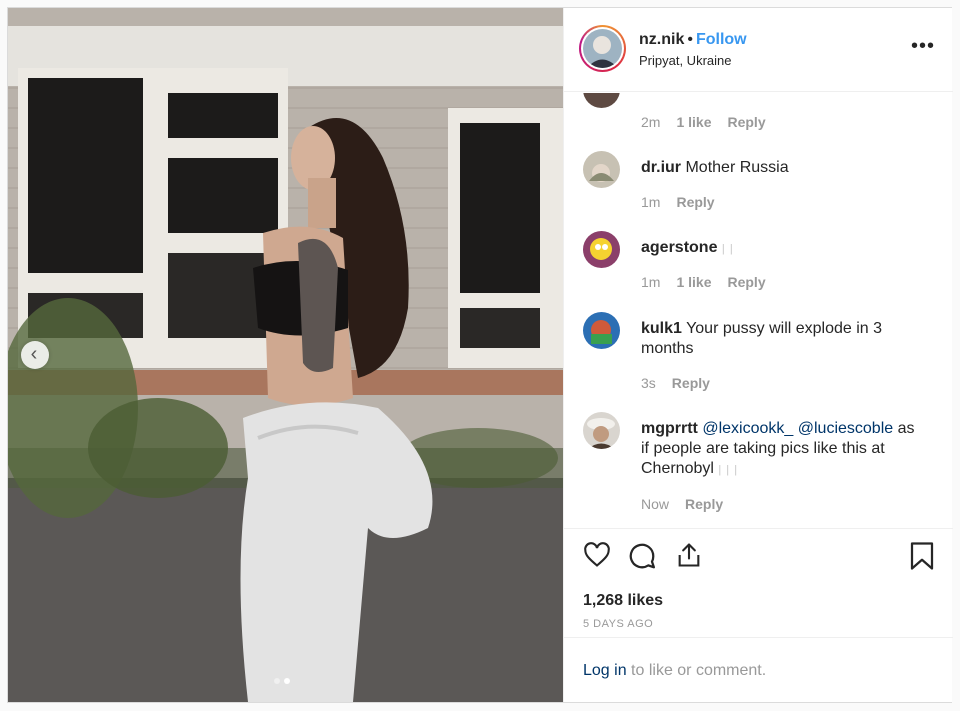 Image resolution: width=960 pixels, height=711 pixels. Describe the element at coordinates (661, 328) in the screenshot. I see `comment-username: kulk1` at that location.